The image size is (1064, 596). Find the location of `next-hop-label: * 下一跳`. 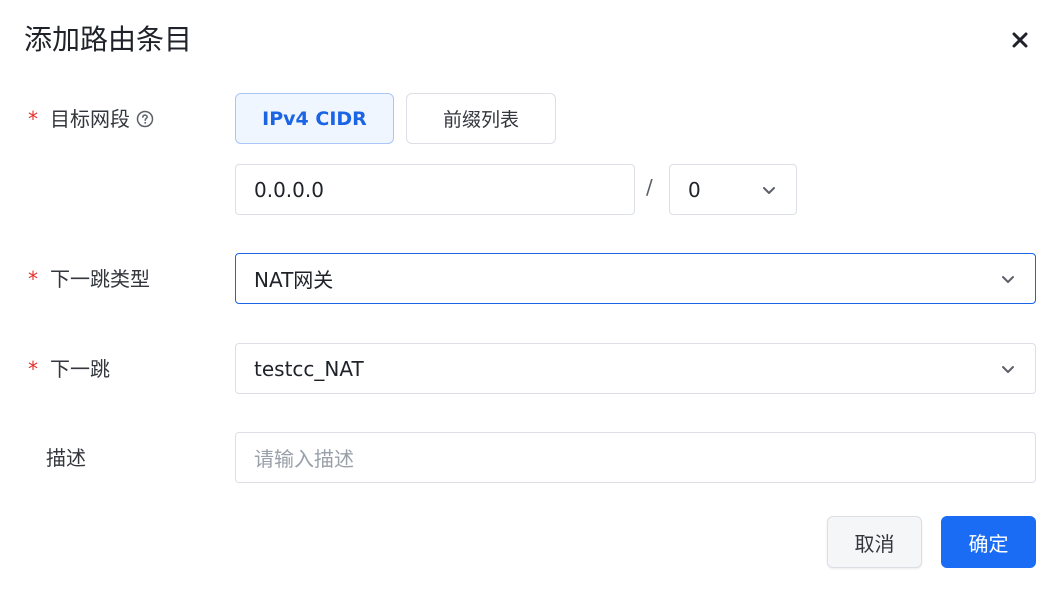

next-hop-label: * 下一跳 is located at coordinates (69, 369).